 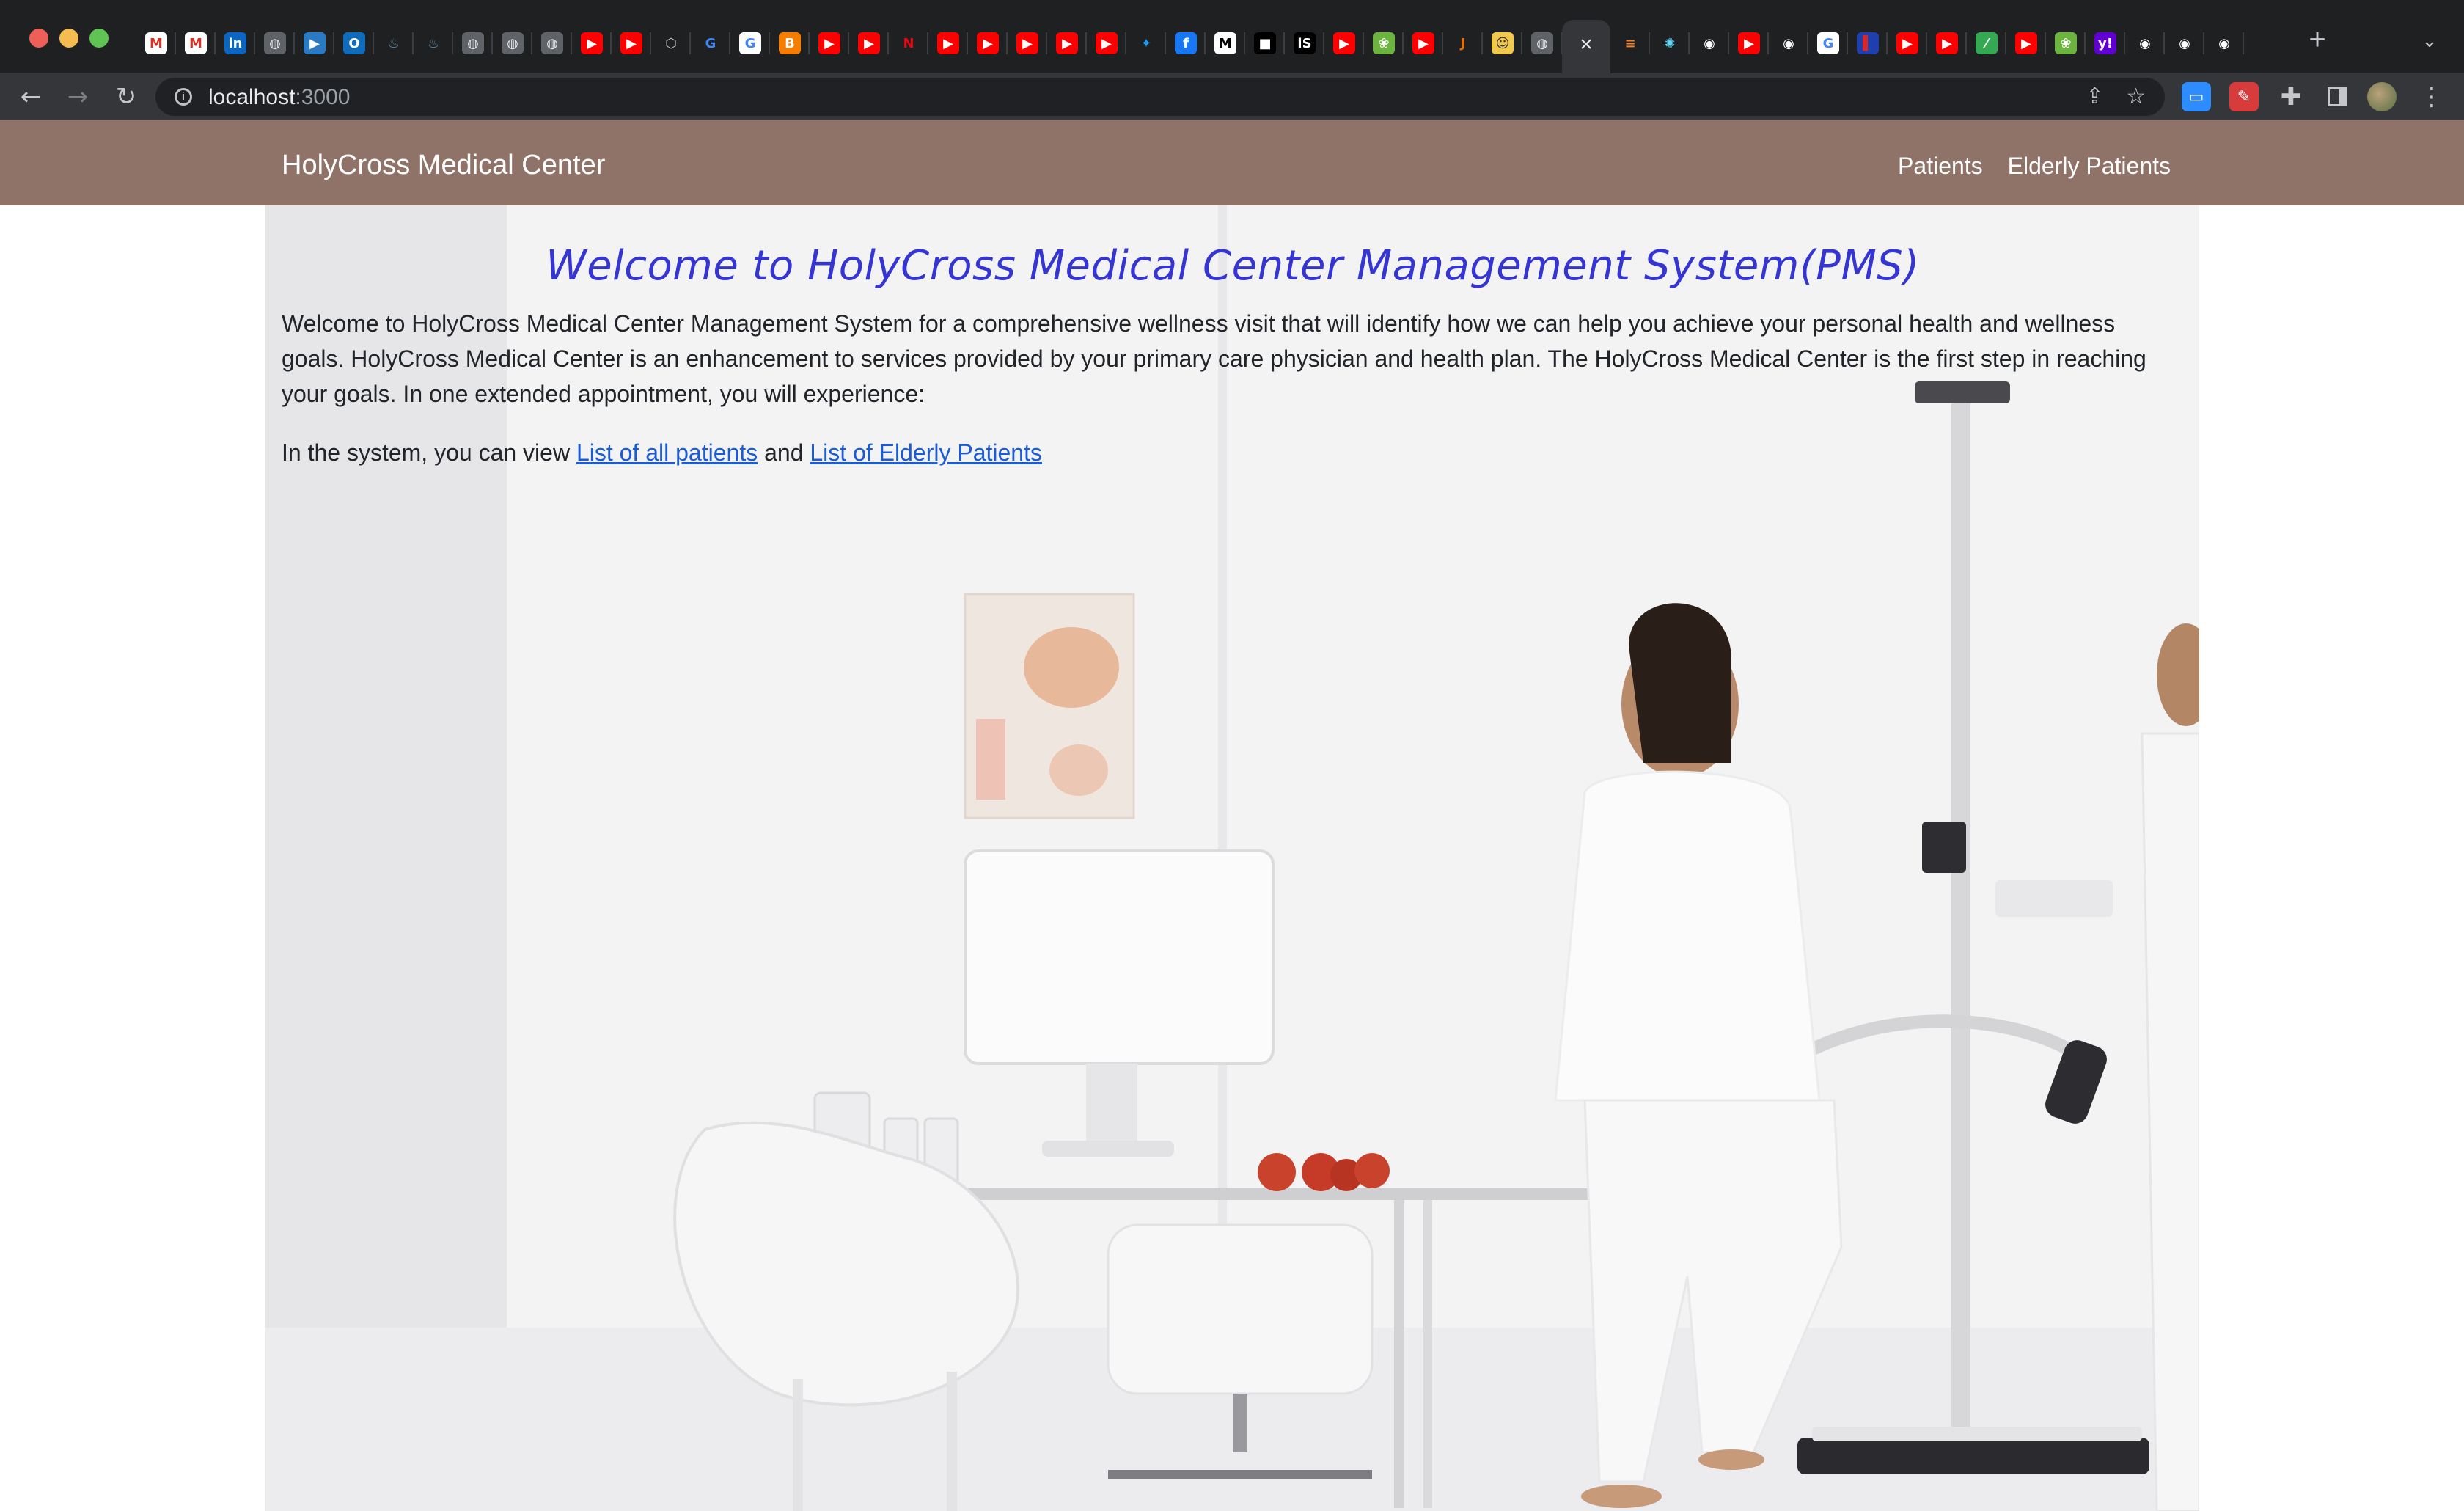 I want to click on share-icon: ⇪, so click(x=2095, y=96).